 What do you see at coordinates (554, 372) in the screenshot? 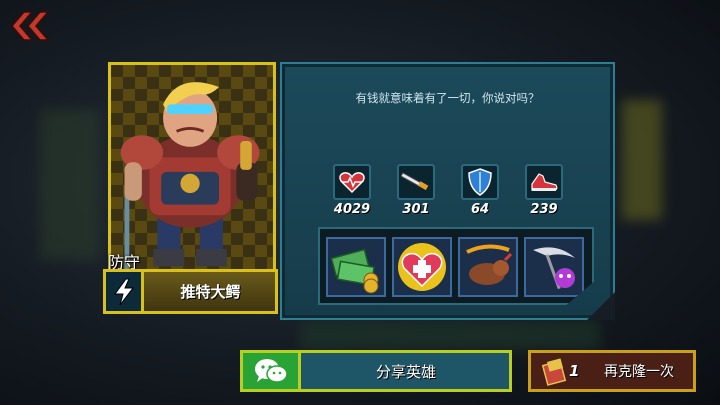
I see `clone-card-icon` at bounding box center [554, 372].